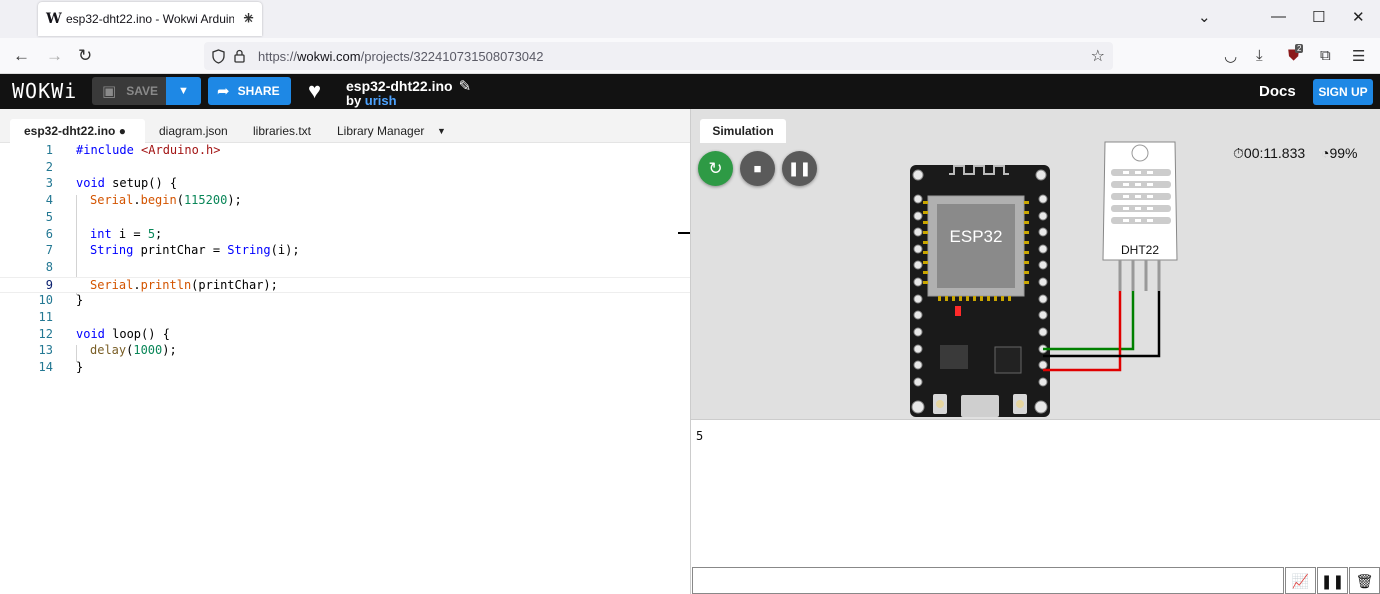 Image resolution: width=1380 pixels, height=594 pixels. What do you see at coordinates (143, 200) in the screenshot?
I see `code-line: 4 Serial.begin(115200);` at bounding box center [143, 200].